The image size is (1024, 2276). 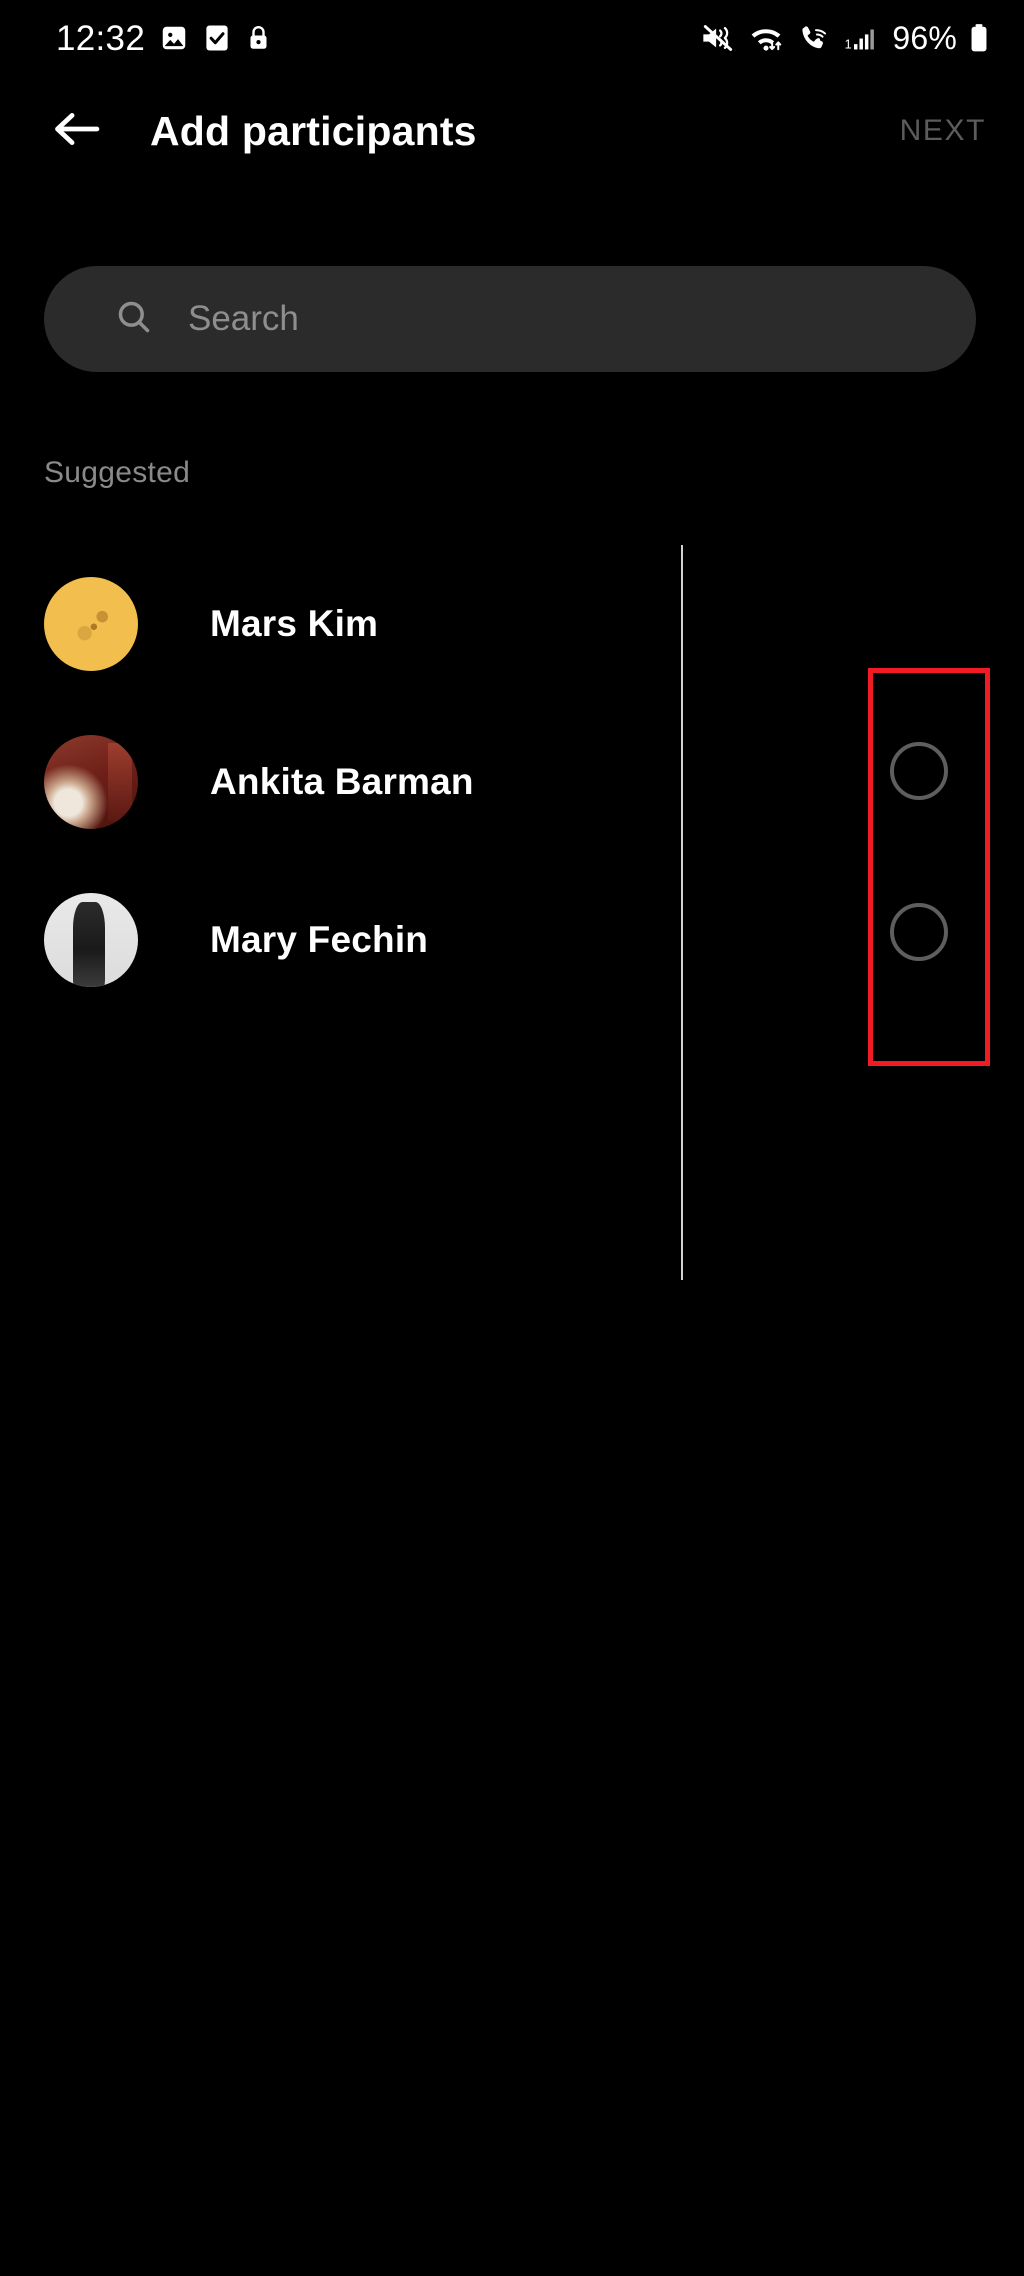 I want to click on status-bar-right: 1 96%, so click(x=845, y=38).